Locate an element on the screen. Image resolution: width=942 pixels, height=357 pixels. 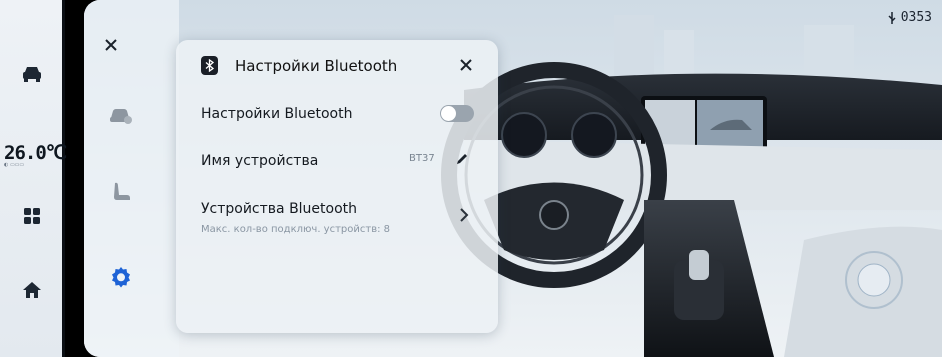
usb-icon is located at coordinates (892, 17).